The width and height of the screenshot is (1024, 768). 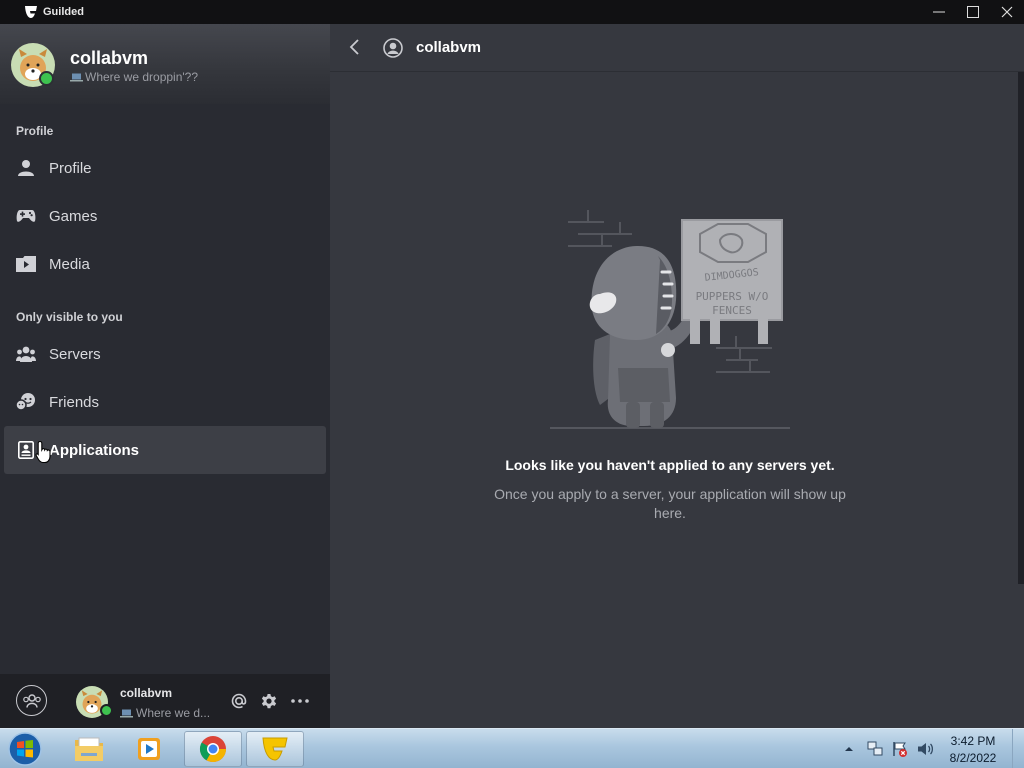 I want to click on back-button, so click(x=356, y=48).